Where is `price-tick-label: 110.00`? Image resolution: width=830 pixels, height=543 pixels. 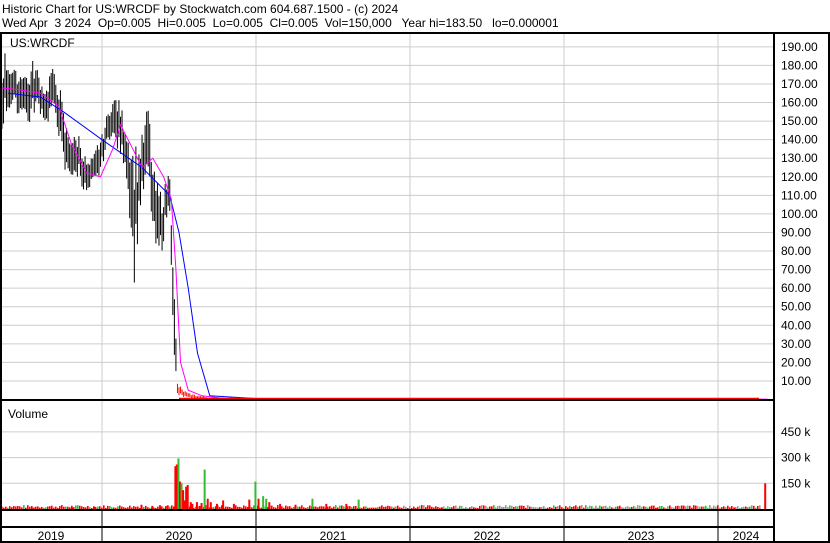 price-tick-label: 110.00 is located at coordinates (799, 195).